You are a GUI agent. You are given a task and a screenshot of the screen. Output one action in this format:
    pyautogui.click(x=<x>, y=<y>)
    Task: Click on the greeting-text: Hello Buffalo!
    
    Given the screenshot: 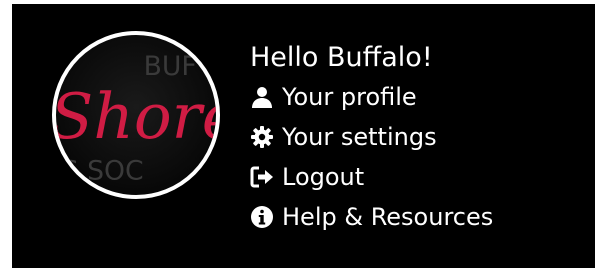 What is the action you would take?
    pyautogui.click(x=341, y=57)
    